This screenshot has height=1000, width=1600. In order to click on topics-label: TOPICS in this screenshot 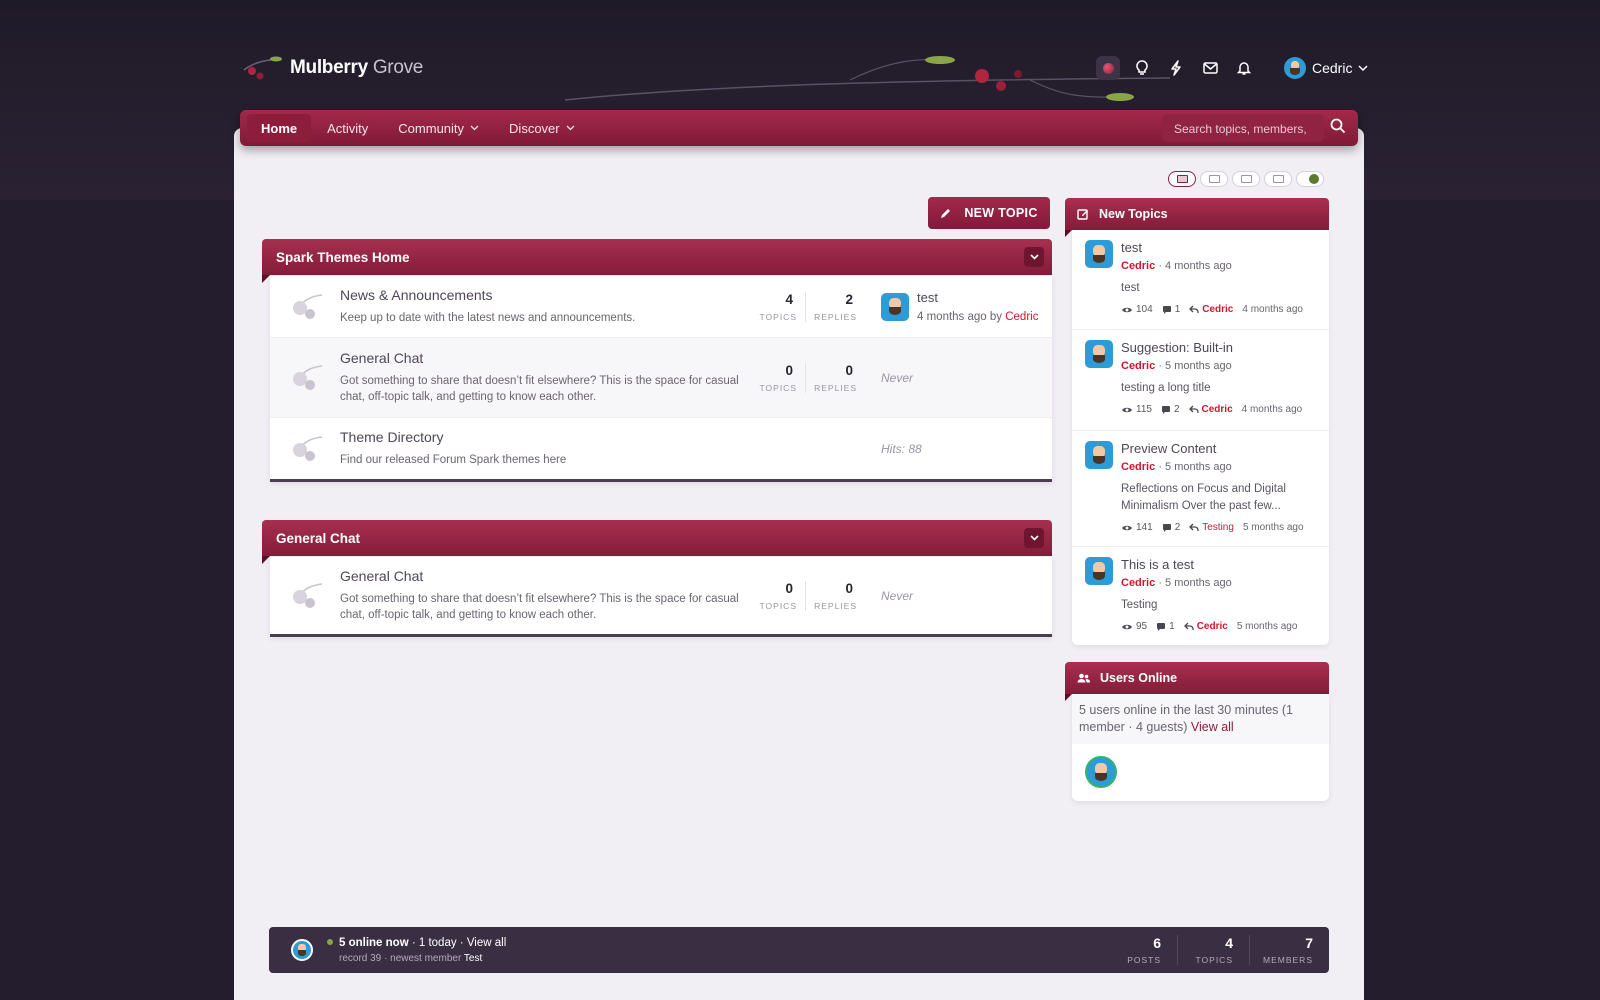, I will do `click(778, 387)`.